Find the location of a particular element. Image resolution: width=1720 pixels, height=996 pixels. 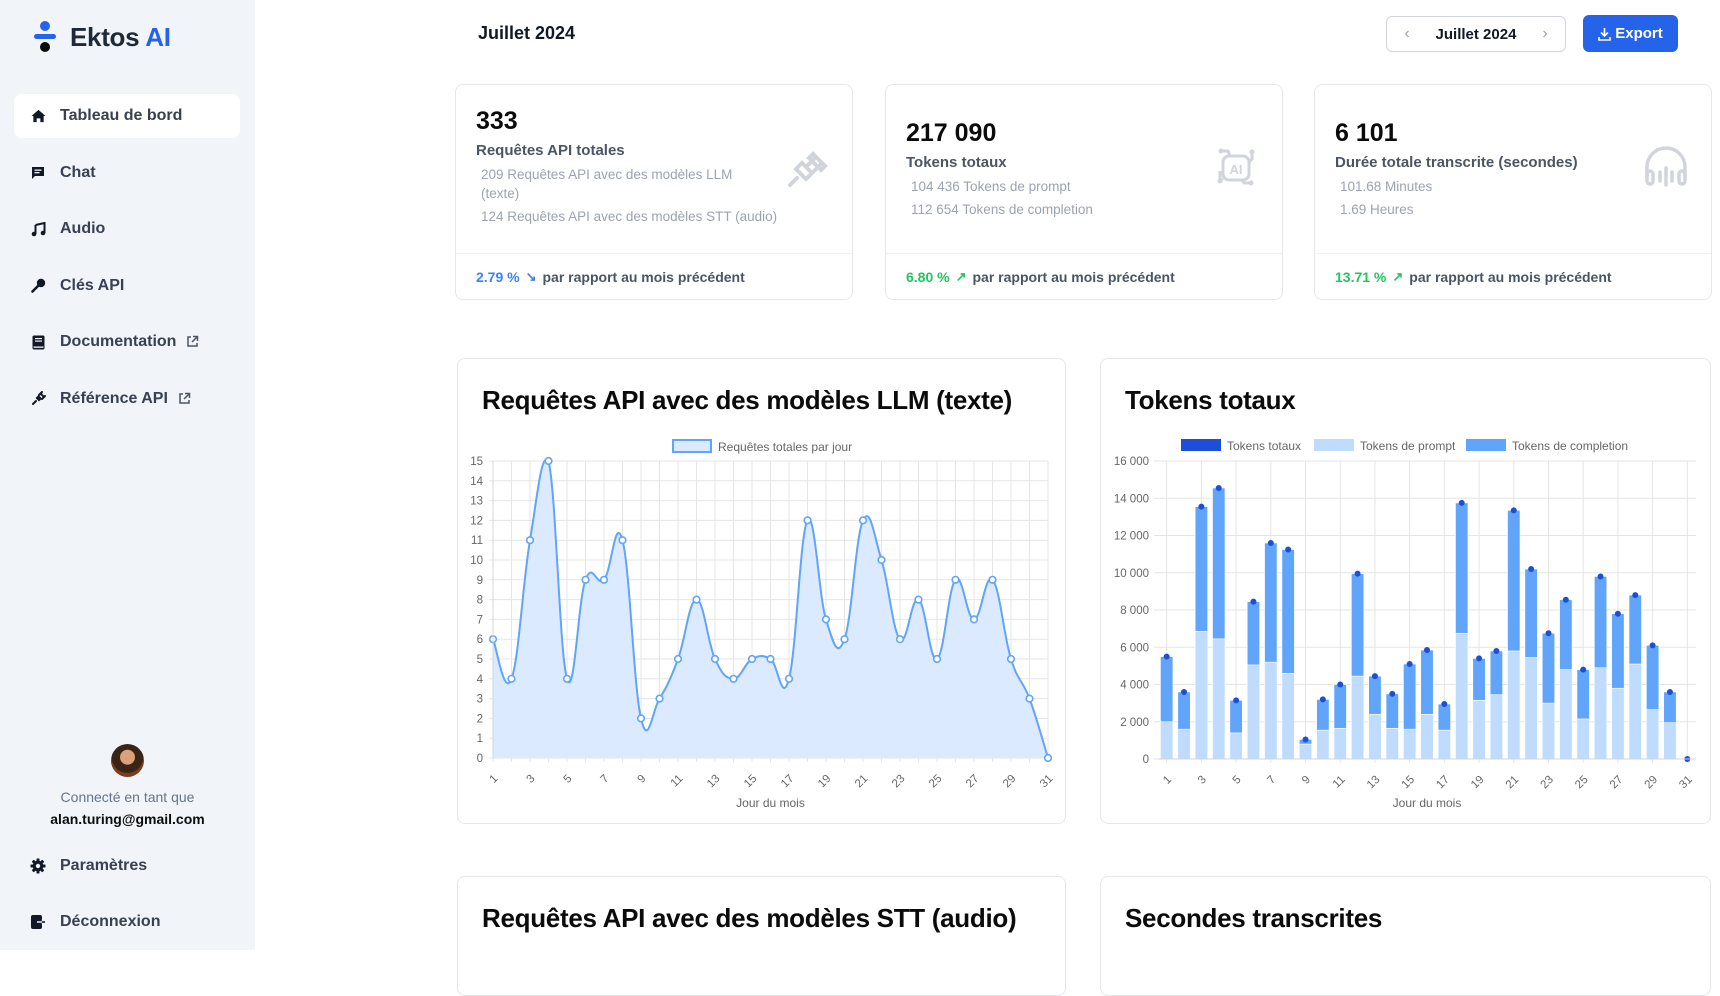

y-tick-label: 5 is located at coordinates (480, 660).